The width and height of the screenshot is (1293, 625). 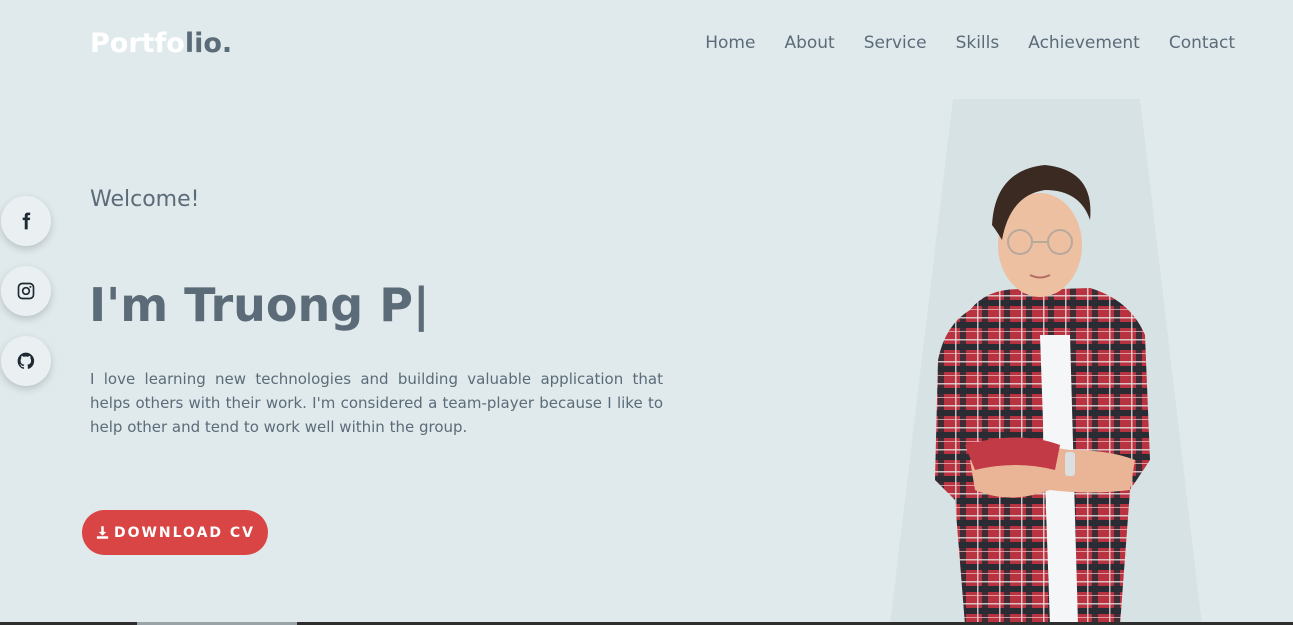 What do you see at coordinates (895, 43) in the screenshot?
I see `nav-service: Service` at bounding box center [895, 43].